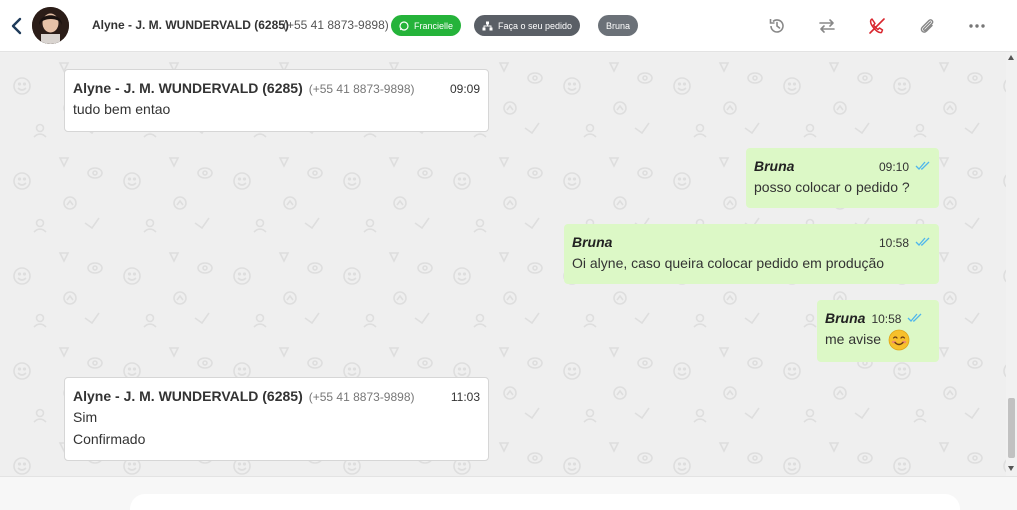 The width and height of the screenshot is (1017, 510). Describe the element at coordinates (85, 417) in the screenshot. I see `message-text: Sim` at that location.